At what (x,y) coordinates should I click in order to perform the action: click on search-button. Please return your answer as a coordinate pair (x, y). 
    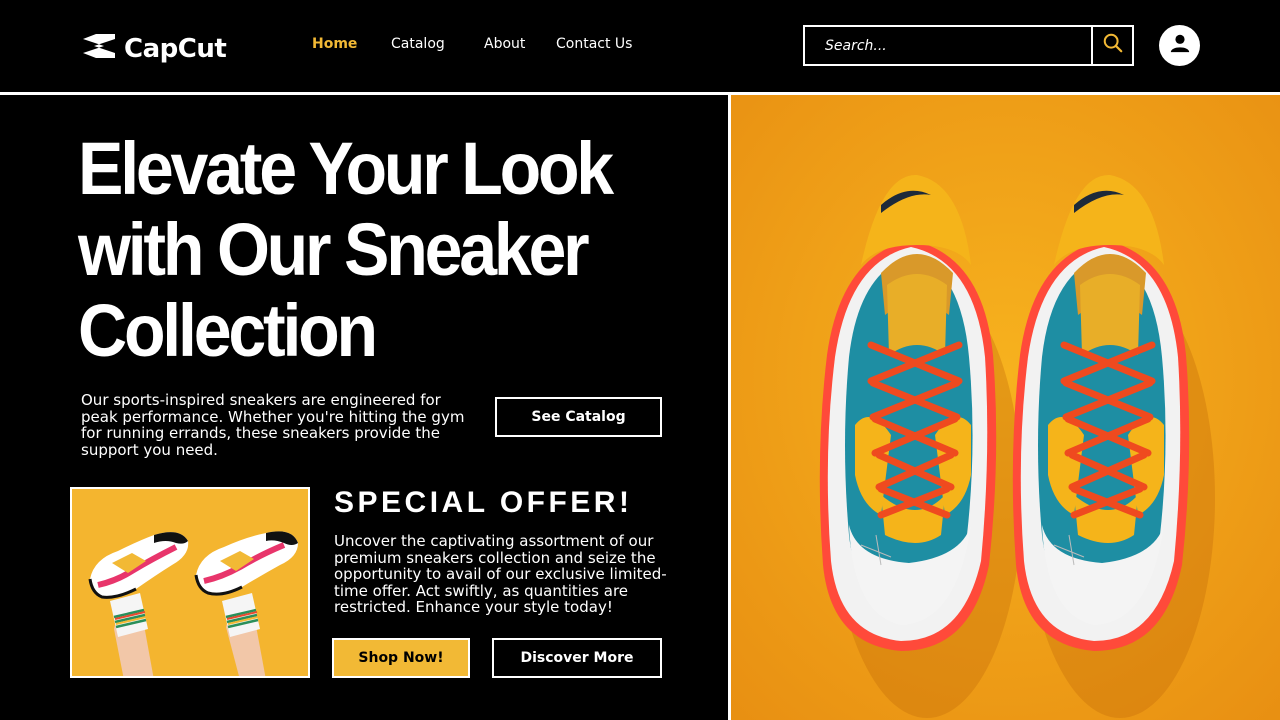
    Looking at the image, I should click on (1111, 45).